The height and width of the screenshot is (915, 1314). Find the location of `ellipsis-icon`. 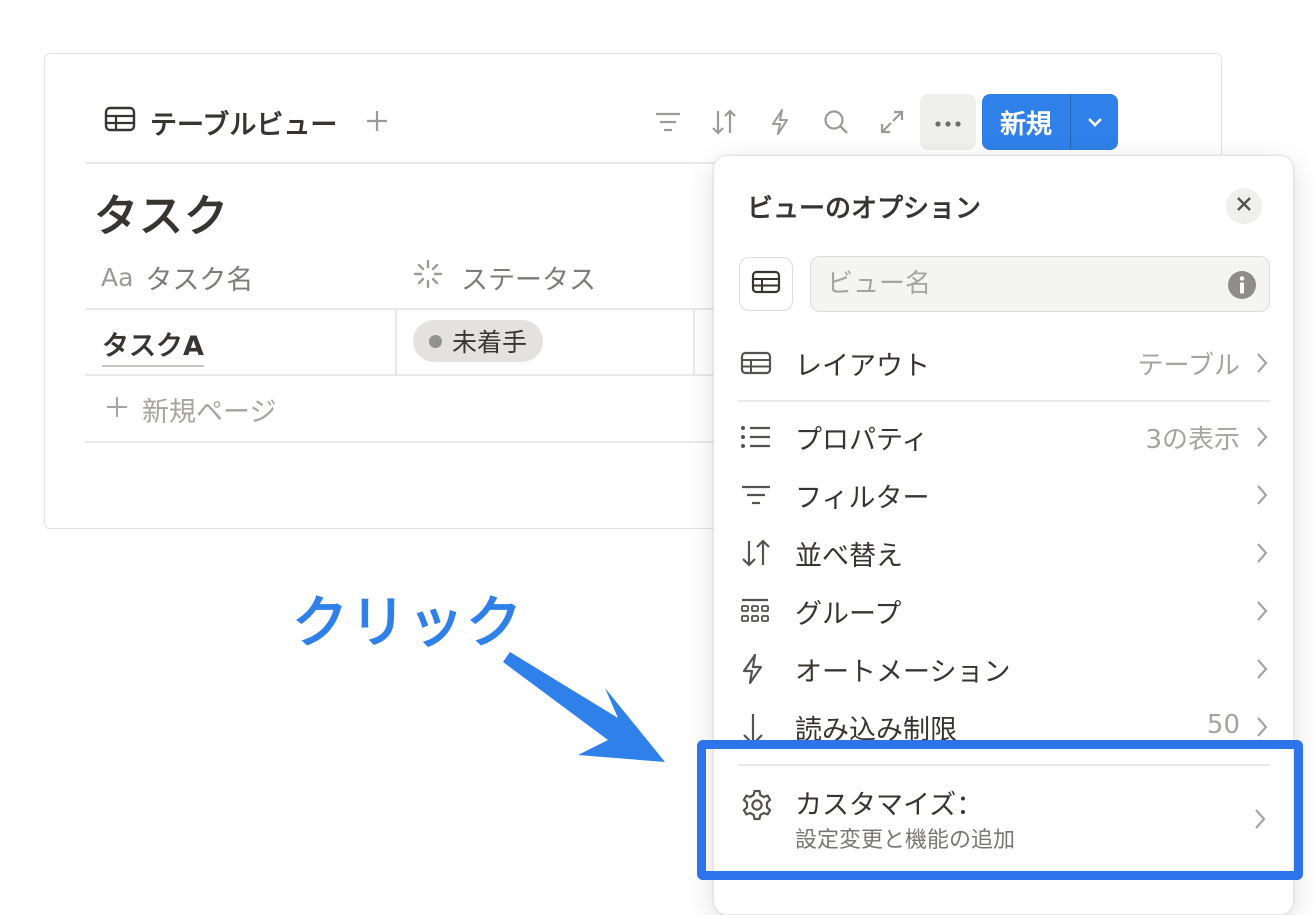

ellipsis-icon is located at coordinates (948, 122).